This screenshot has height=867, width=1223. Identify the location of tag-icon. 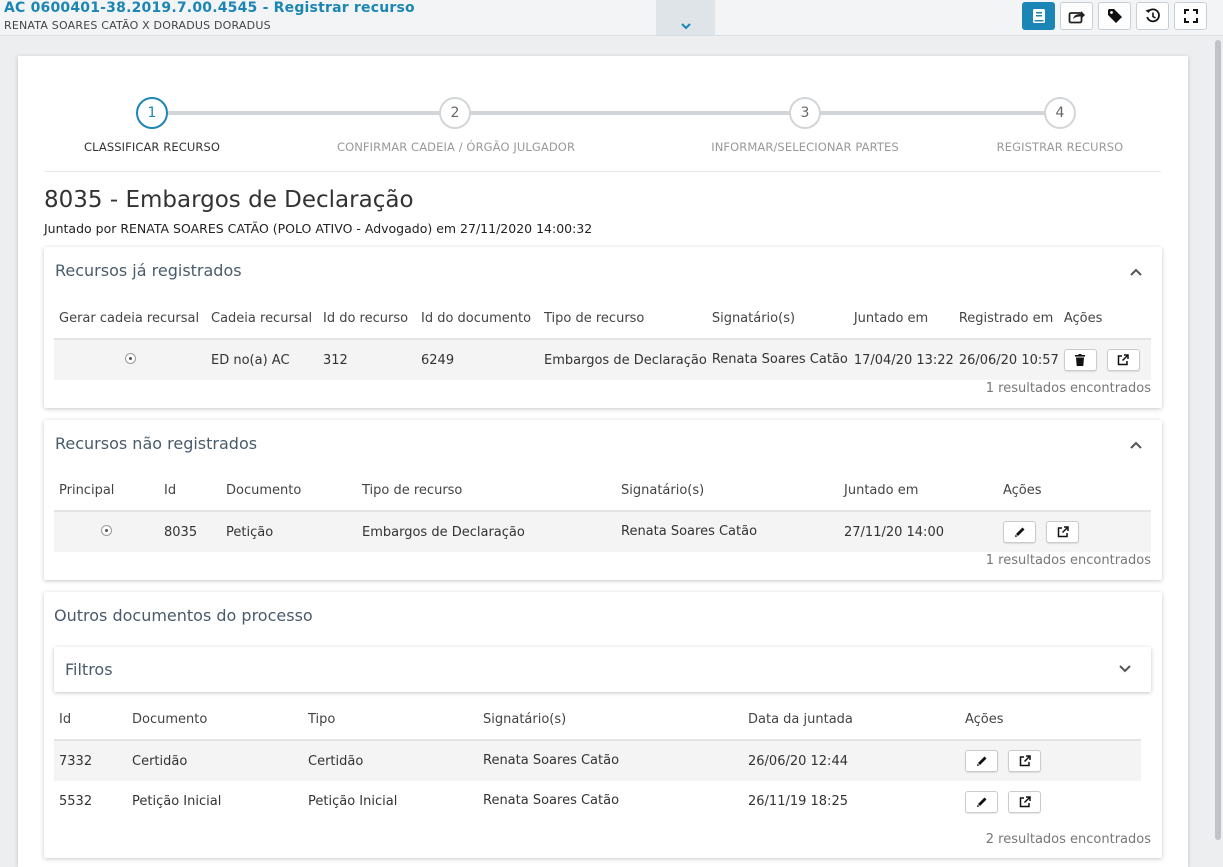
(1114, 16).